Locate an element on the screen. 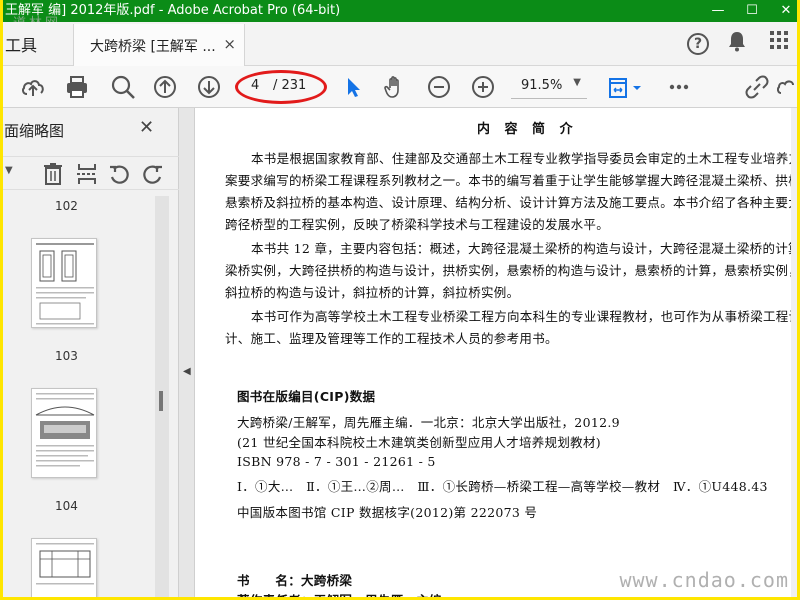 The image size is (800, 600). main-toolbar: 4 / 231 91.5% ▼ is located at coordinates (400, 87).